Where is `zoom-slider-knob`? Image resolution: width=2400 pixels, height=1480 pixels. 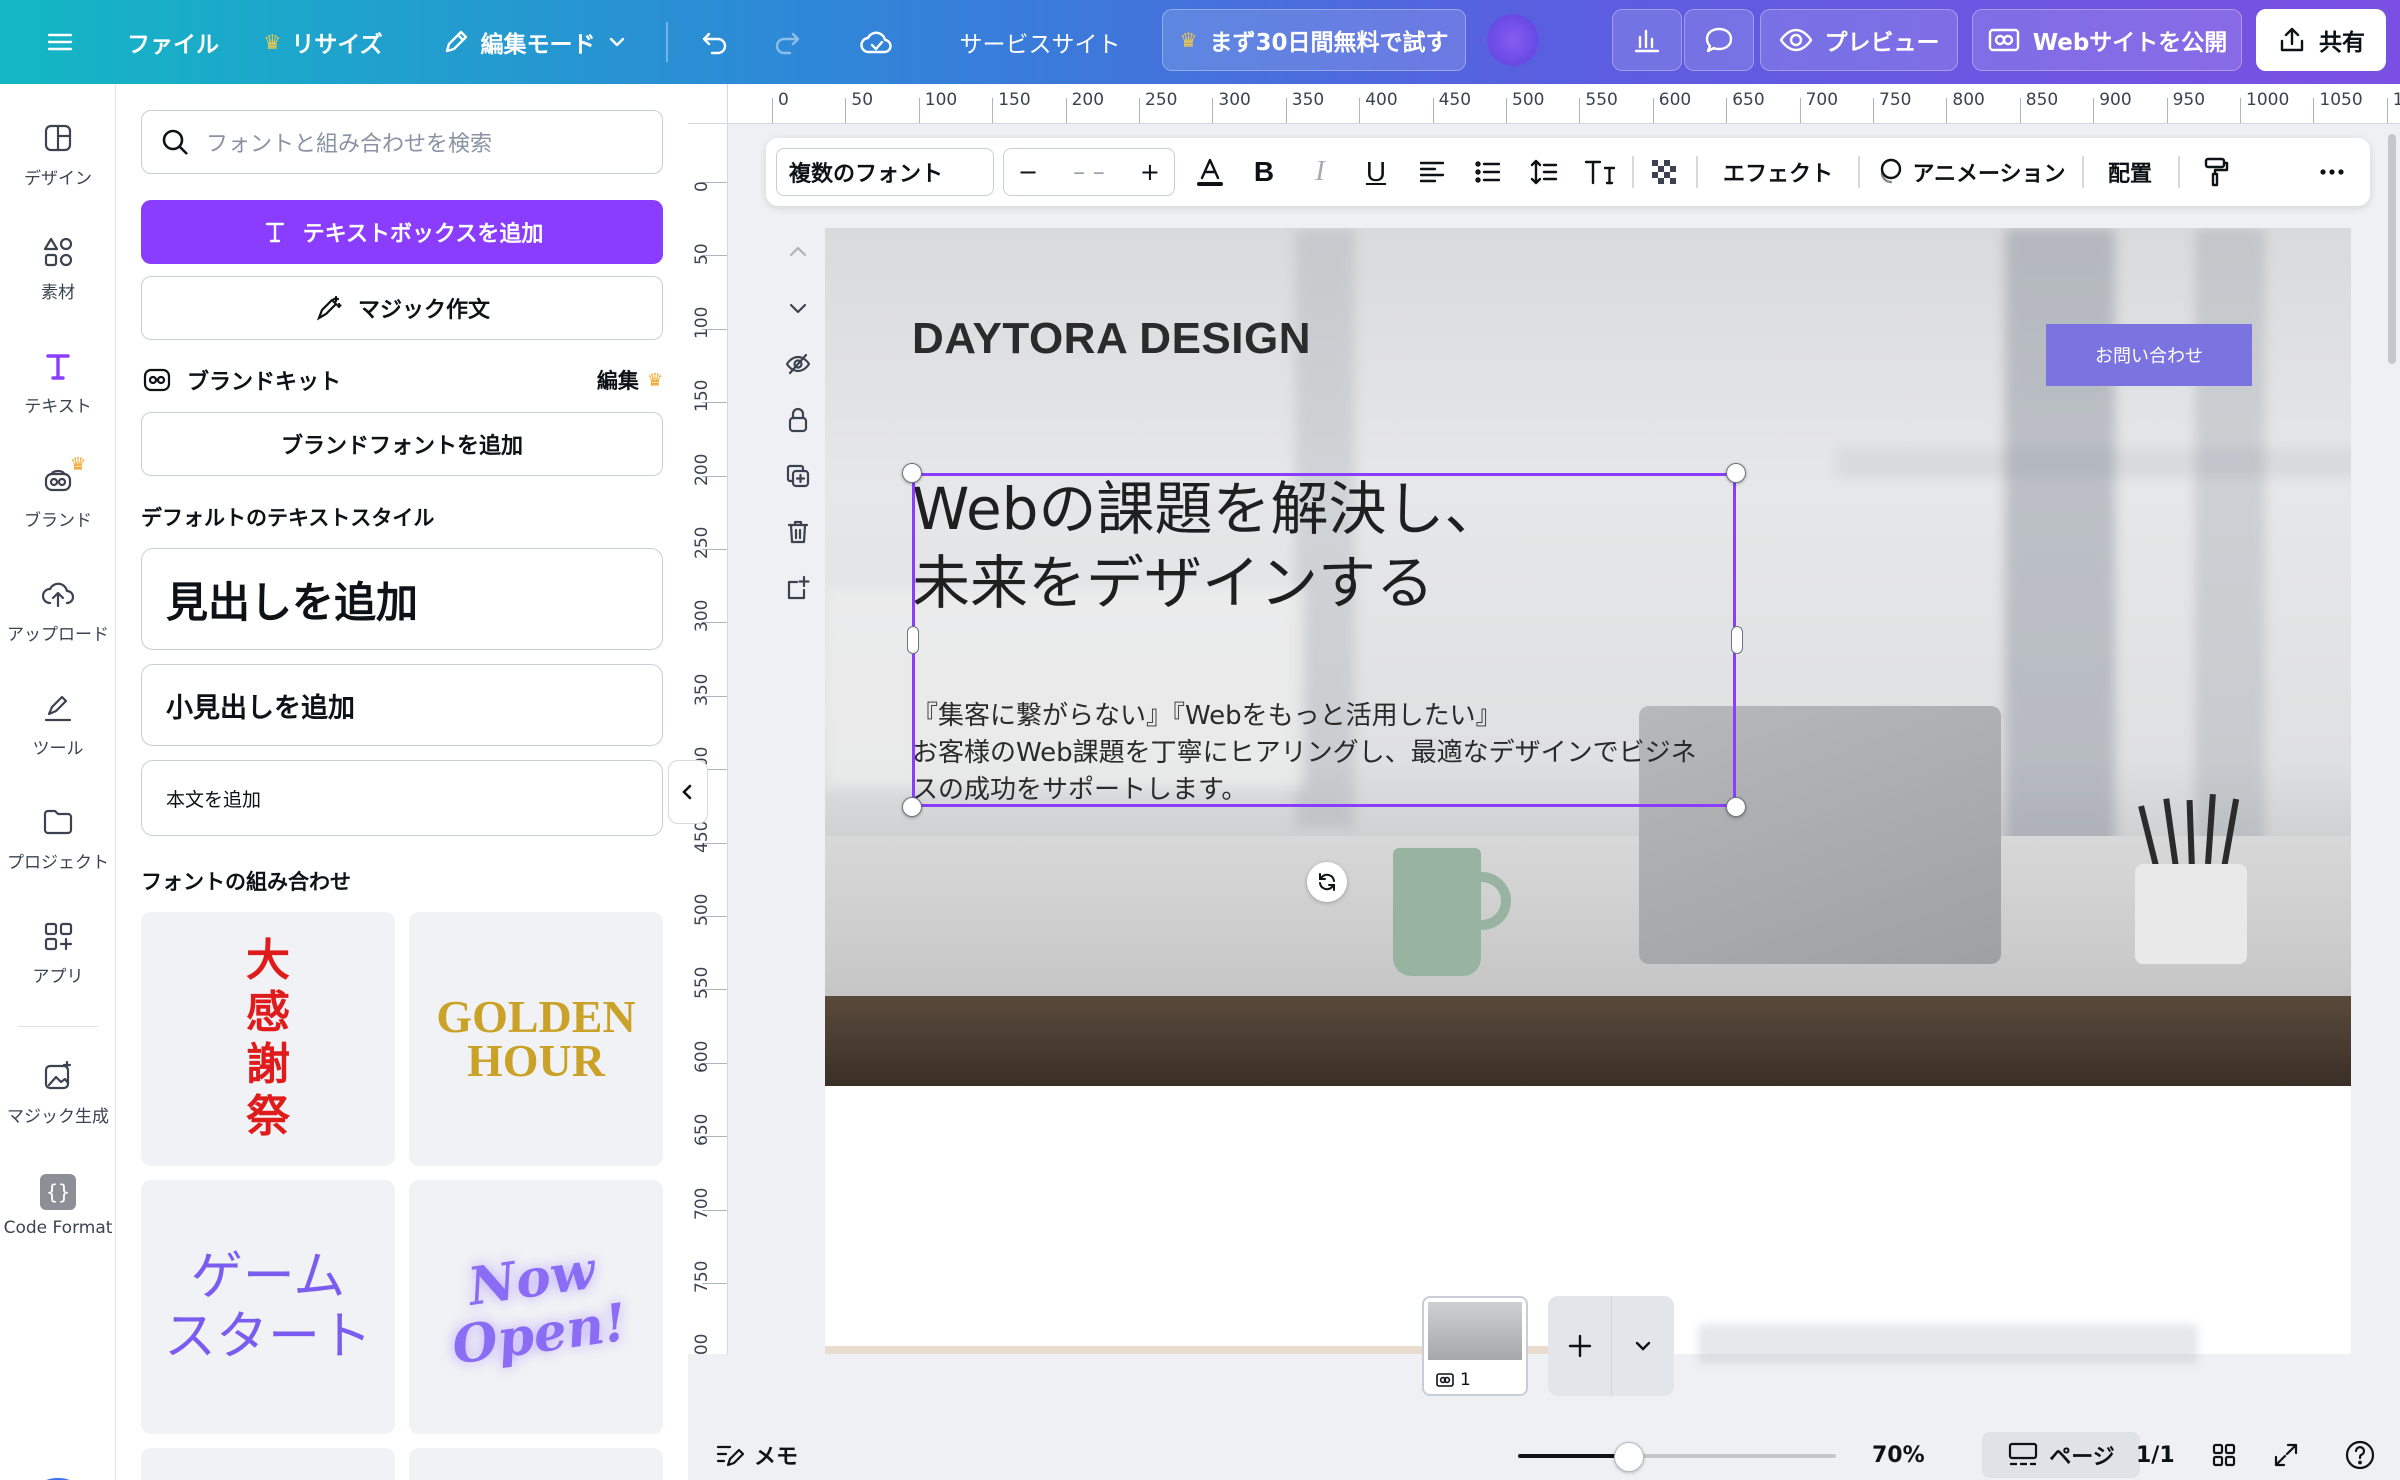
zoom-slider-knob is located at coordinates (1629, 1457).